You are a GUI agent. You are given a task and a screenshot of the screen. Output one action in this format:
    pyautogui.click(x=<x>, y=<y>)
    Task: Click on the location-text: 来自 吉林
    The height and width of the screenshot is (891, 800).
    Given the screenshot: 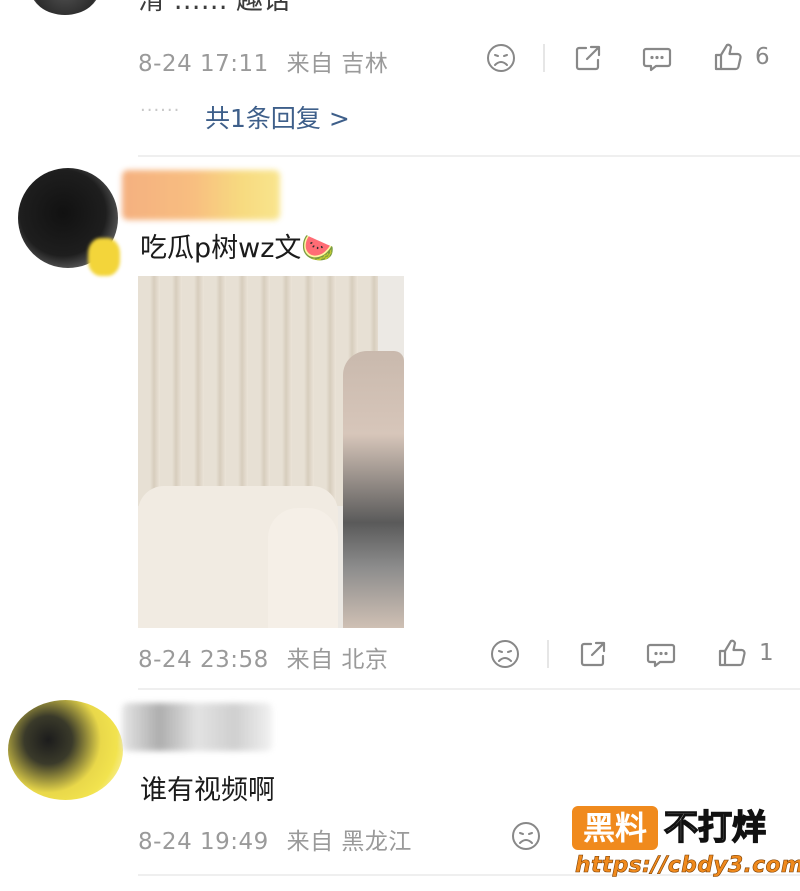 What is the action you would take?
    pyautogui.click(x=337, y=64)
    